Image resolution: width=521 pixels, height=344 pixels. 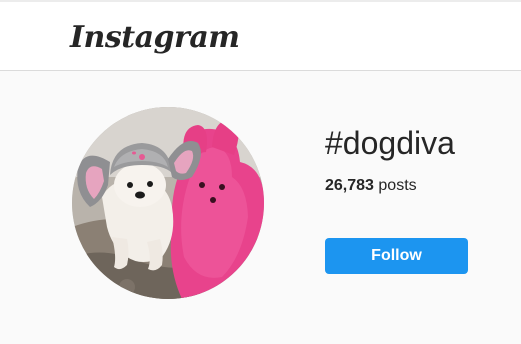 I want to click on post-count-label: posts, so click(x=397, y=185).